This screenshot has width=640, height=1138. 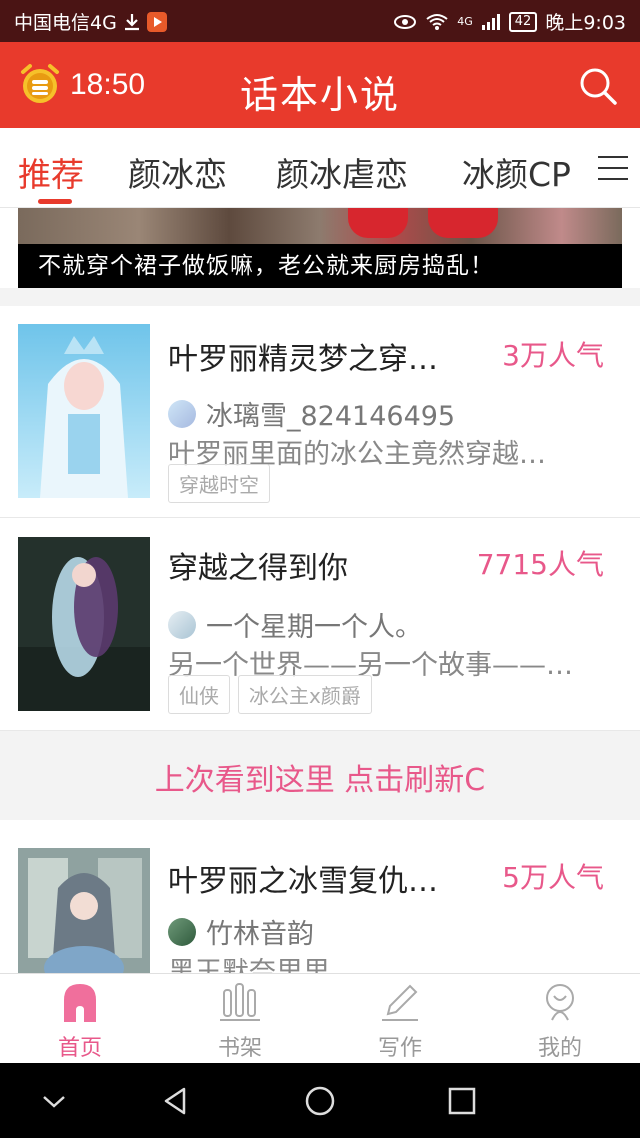 What do you see at coordinates (305, 694) in the screenshot?
I see `novel-tag: 冰公主x颜爵` at bounding box center [305, 694].